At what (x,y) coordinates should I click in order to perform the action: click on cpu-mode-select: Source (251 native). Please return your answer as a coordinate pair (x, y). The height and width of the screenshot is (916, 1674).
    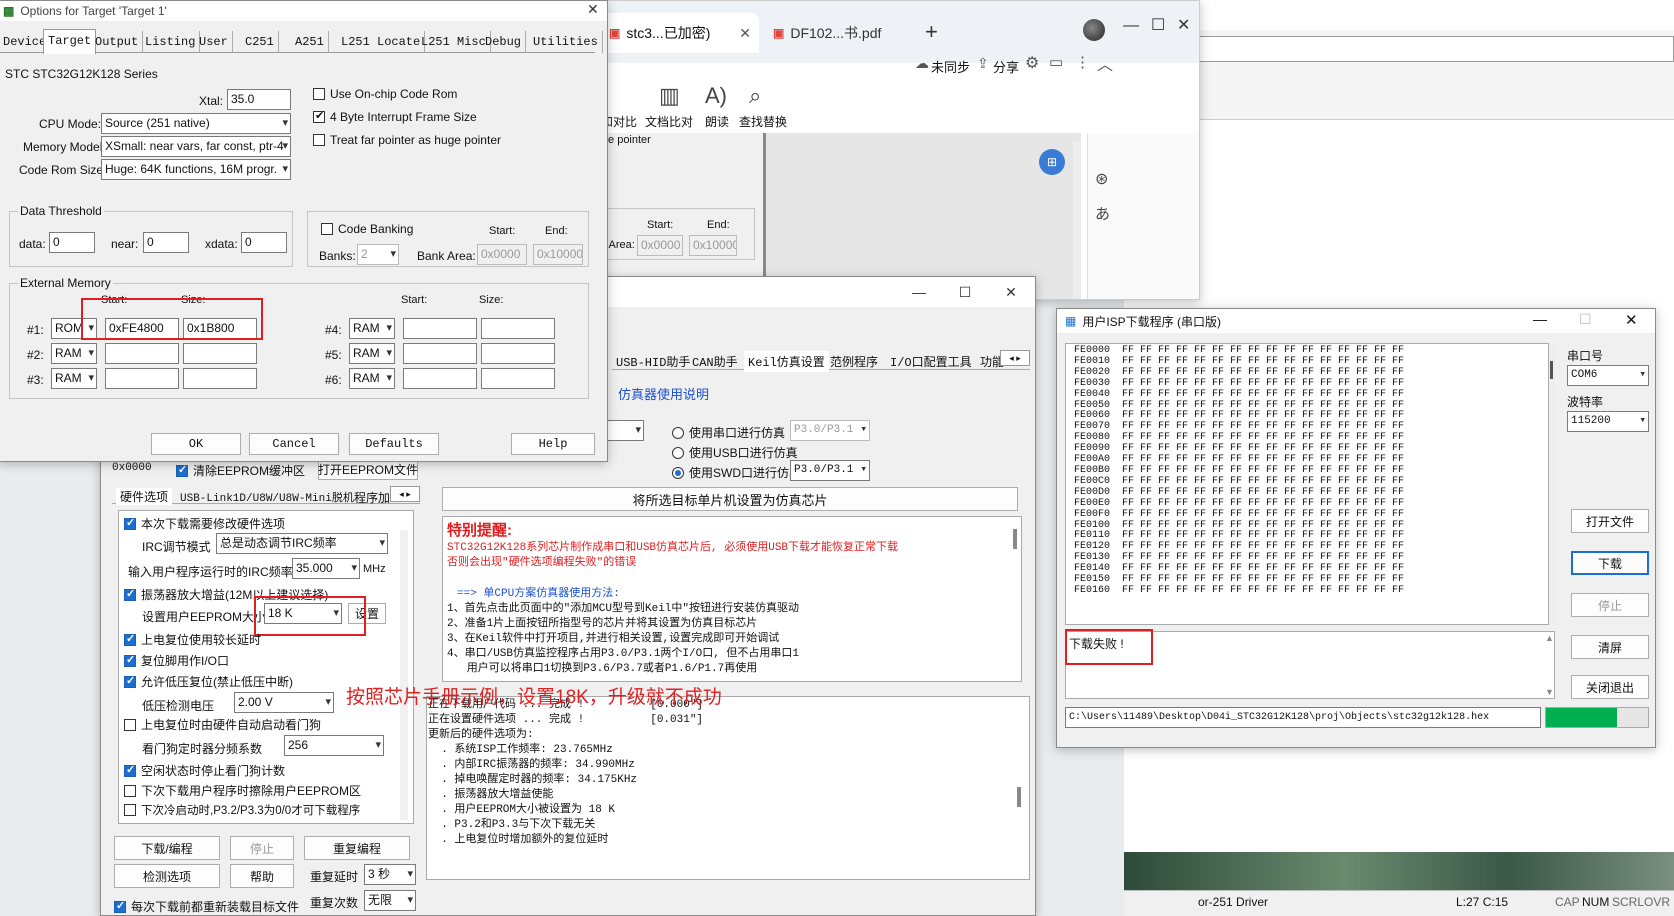
    Looking at the image, I should click on (196, 123).